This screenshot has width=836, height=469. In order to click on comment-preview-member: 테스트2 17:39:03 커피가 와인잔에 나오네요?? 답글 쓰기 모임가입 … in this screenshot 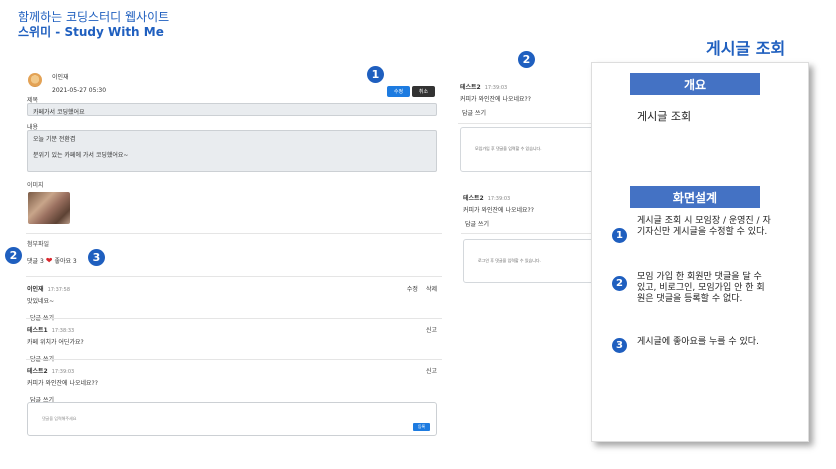, I will do `click(530, 128)`.